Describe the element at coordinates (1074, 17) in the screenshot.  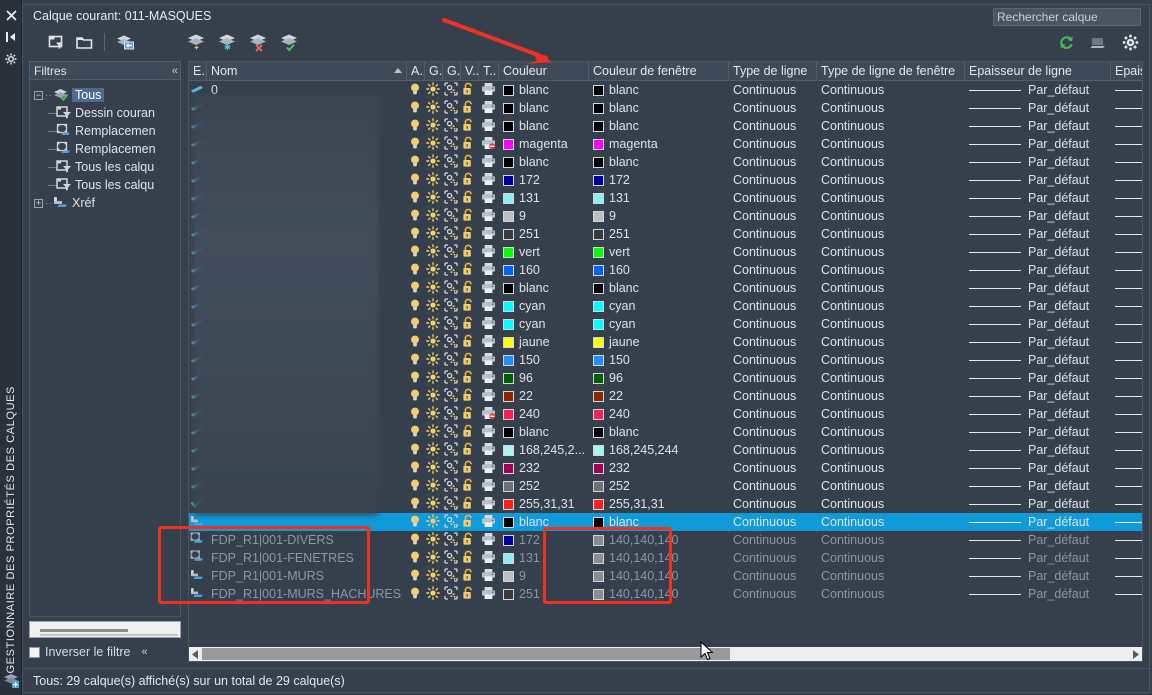
I see `search-input` at that location.